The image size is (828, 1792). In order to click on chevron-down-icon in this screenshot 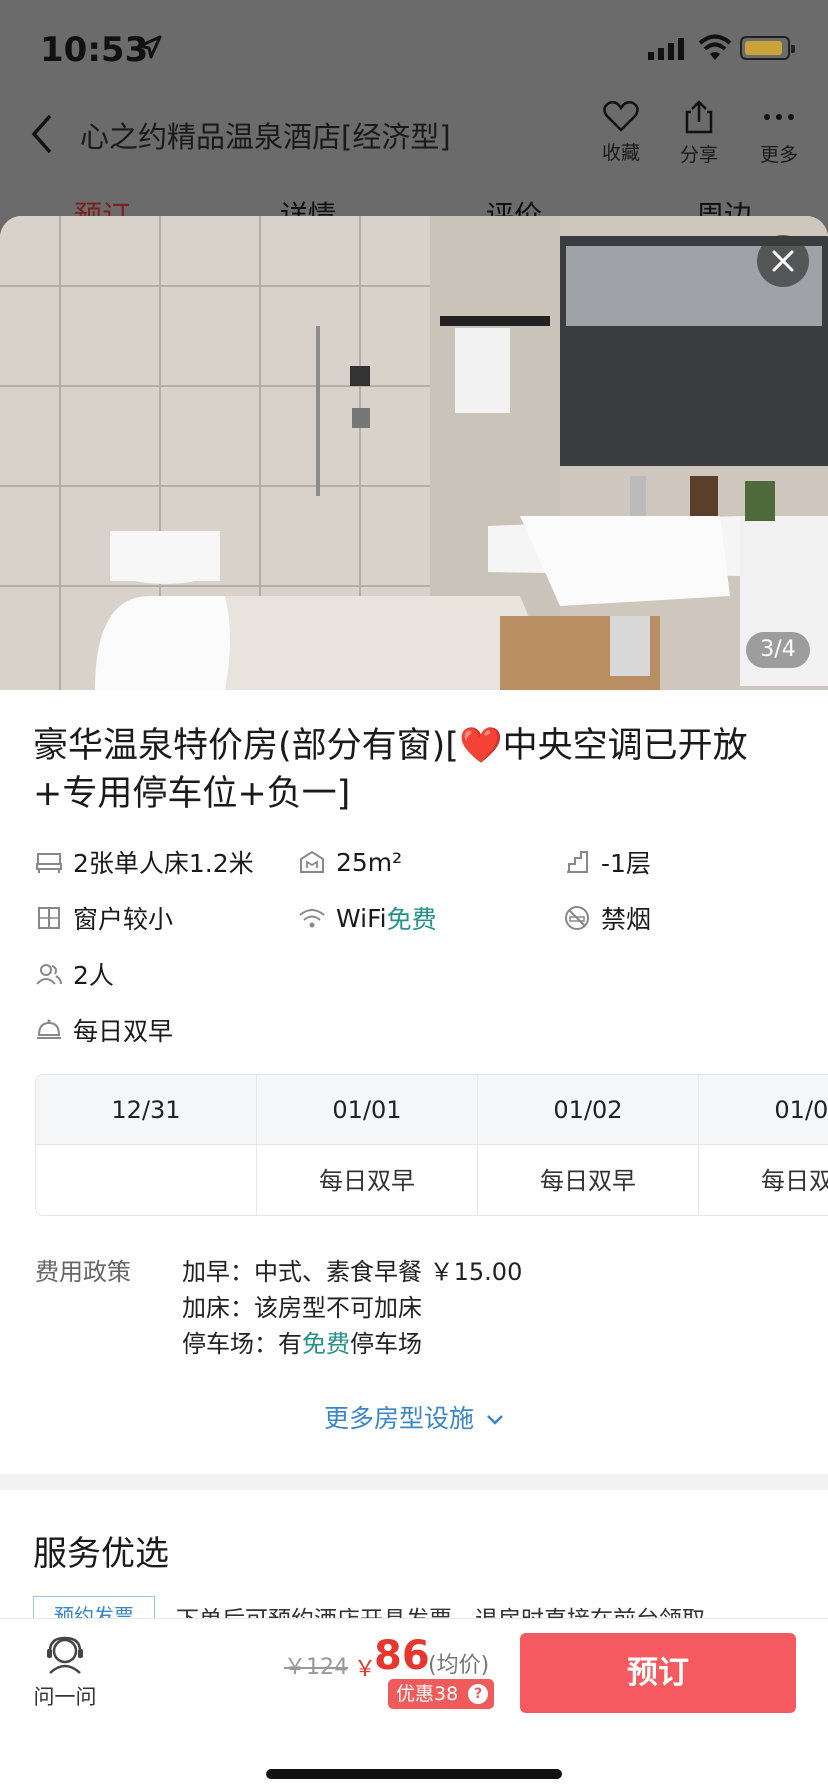, I will do `click(495, 1420)`.